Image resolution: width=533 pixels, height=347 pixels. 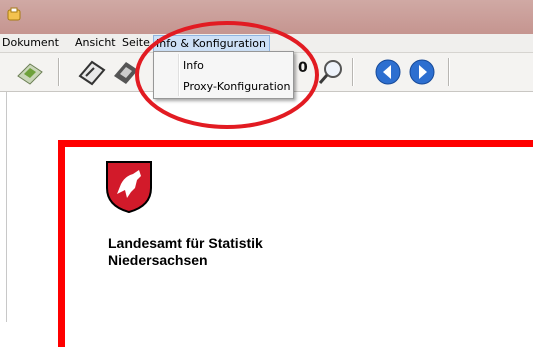 I want to click on zoom-icon, so click(x=332, y=72).